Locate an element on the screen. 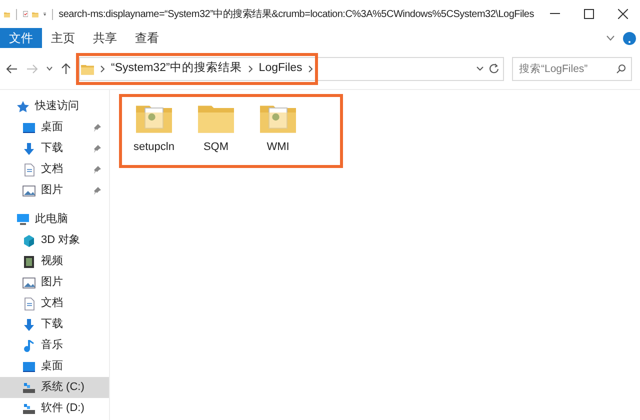 The width and height of the screenshot is (640, 420). sidebar-item: 软件 (D:) is located at coordinates (54, 408).